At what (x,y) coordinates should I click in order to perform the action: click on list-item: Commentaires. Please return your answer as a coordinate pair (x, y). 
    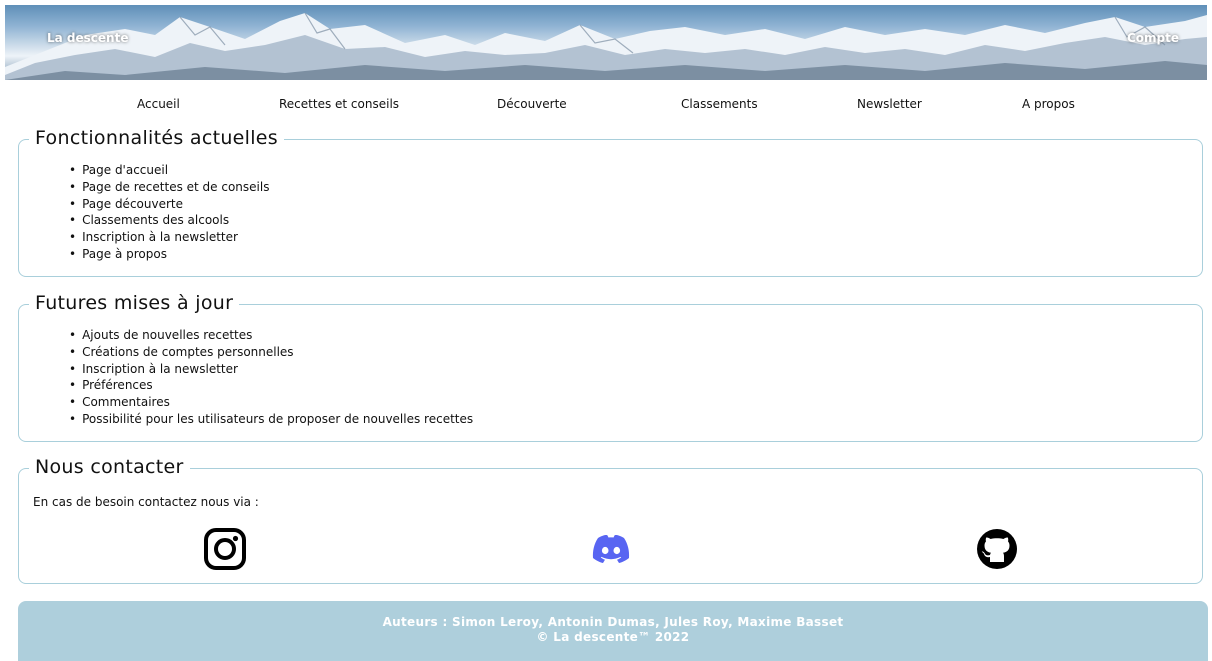
    Looking at the image, I should click on (271, 402).